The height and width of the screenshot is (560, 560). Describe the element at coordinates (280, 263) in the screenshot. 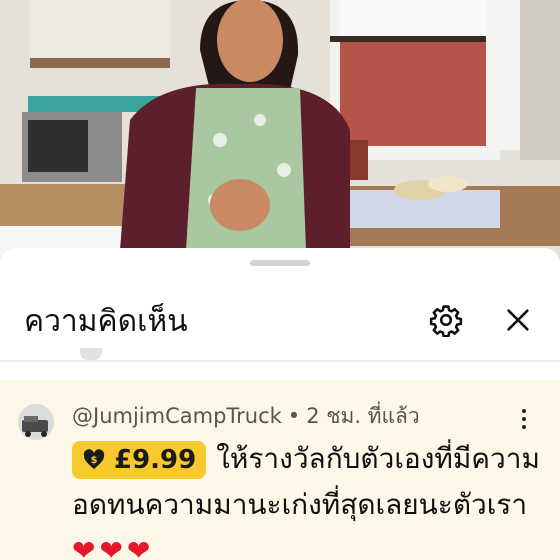

I see `drag-handle` at that location.